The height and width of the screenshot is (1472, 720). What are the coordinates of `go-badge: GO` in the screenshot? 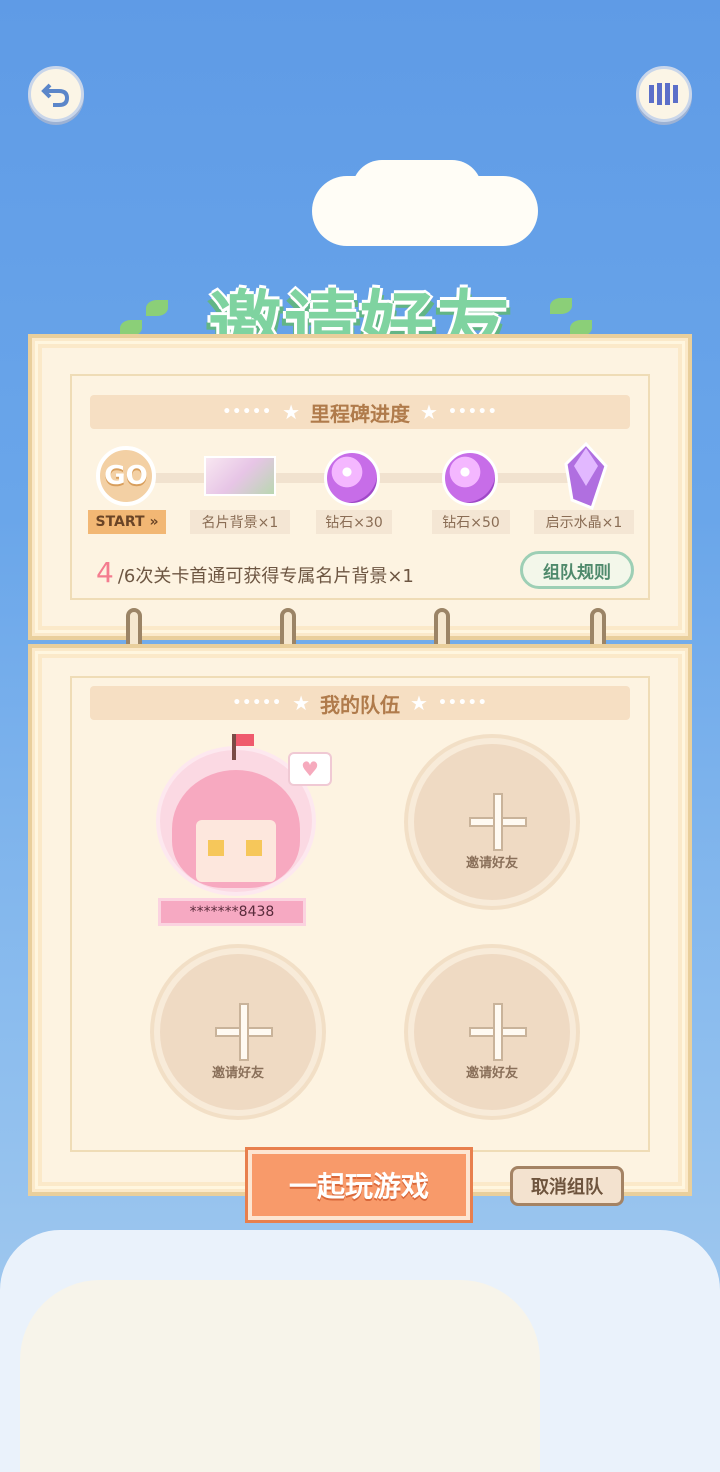 It's located at (126, 476).